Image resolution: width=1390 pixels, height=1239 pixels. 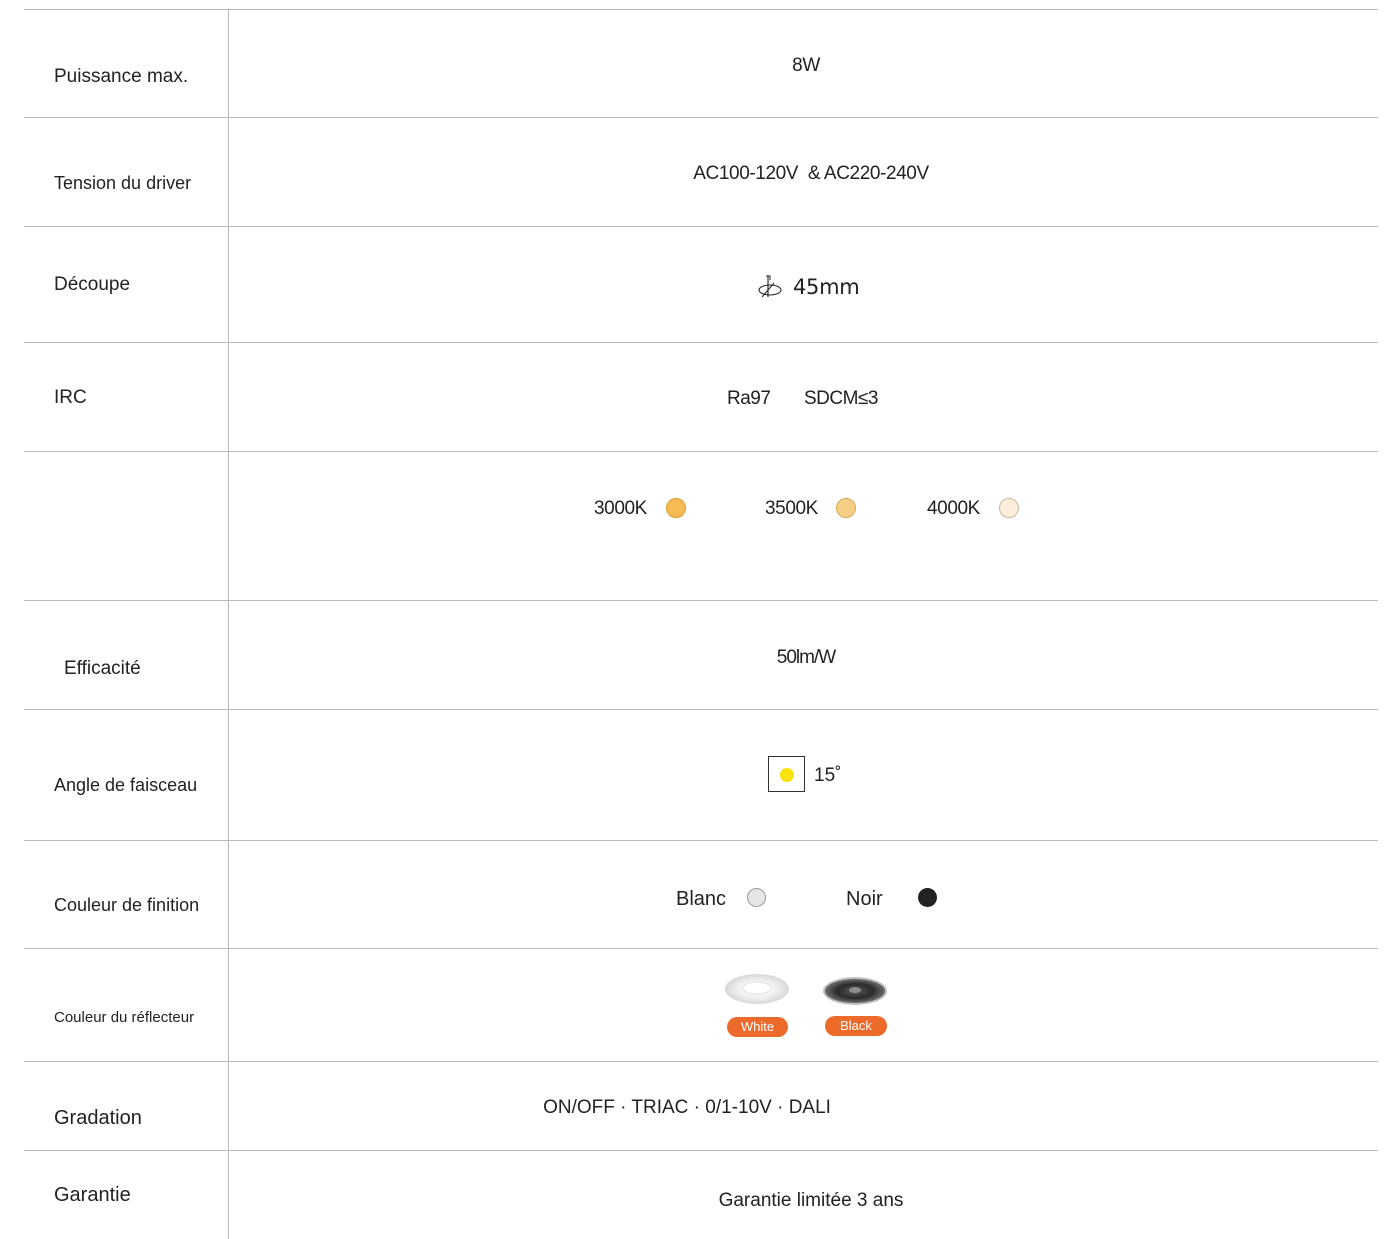 What do you see at coordinates (846, 508) in the screenshot?
I see `temp-3500k-swatch` at bounding box center [846, 508].